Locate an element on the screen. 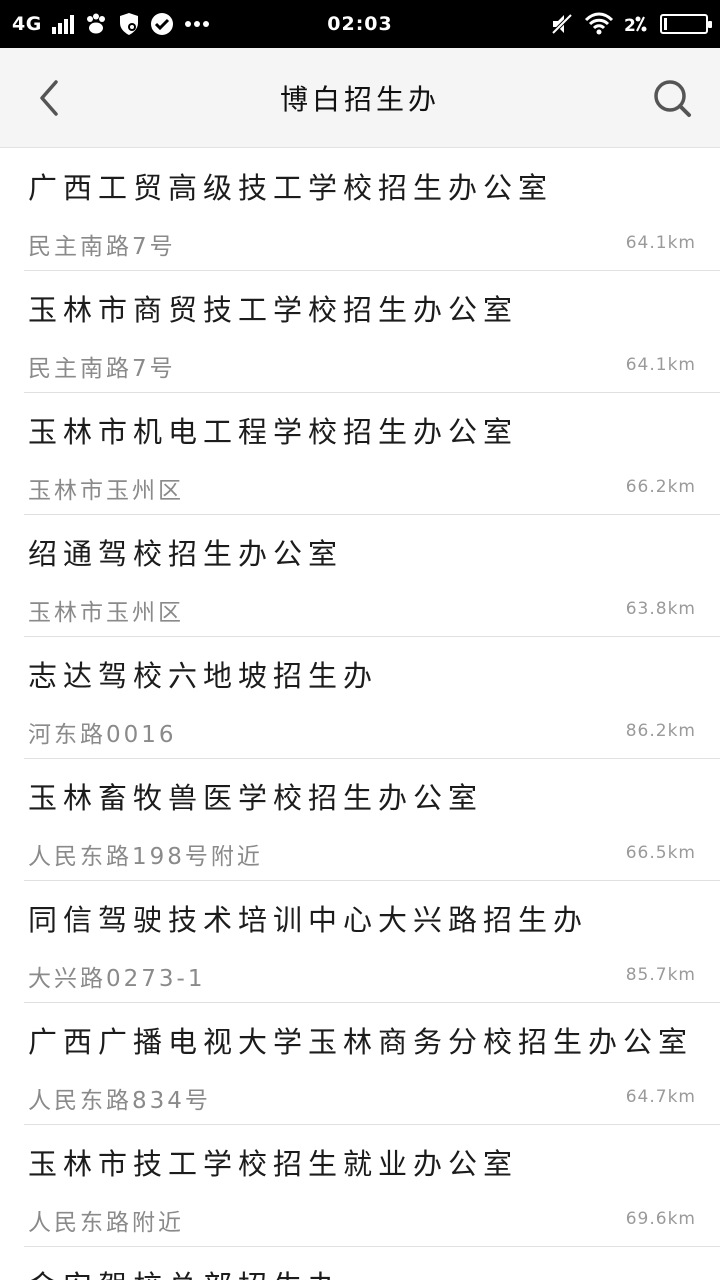 This screenshot has width=720, height=1280. clock: 02:03 is located at coordinates (360, 24).